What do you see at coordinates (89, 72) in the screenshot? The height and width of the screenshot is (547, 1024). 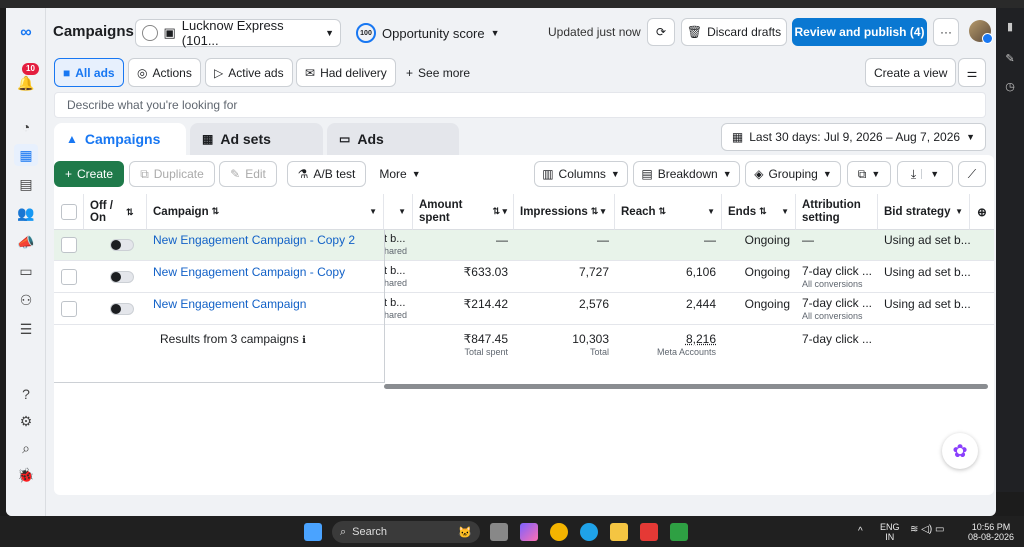 I see `filter-all-ads: ■ All ads` at bounding box center [89, 72].